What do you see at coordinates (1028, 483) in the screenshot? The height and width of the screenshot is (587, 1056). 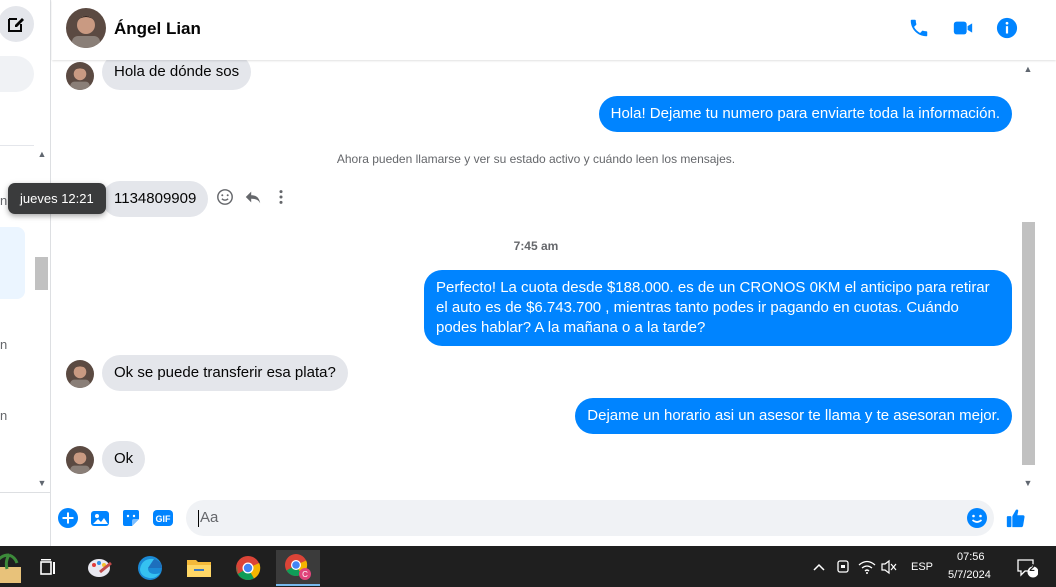 I see `scroll-down-arrow: ▼` at bounding box center [1028, 483].